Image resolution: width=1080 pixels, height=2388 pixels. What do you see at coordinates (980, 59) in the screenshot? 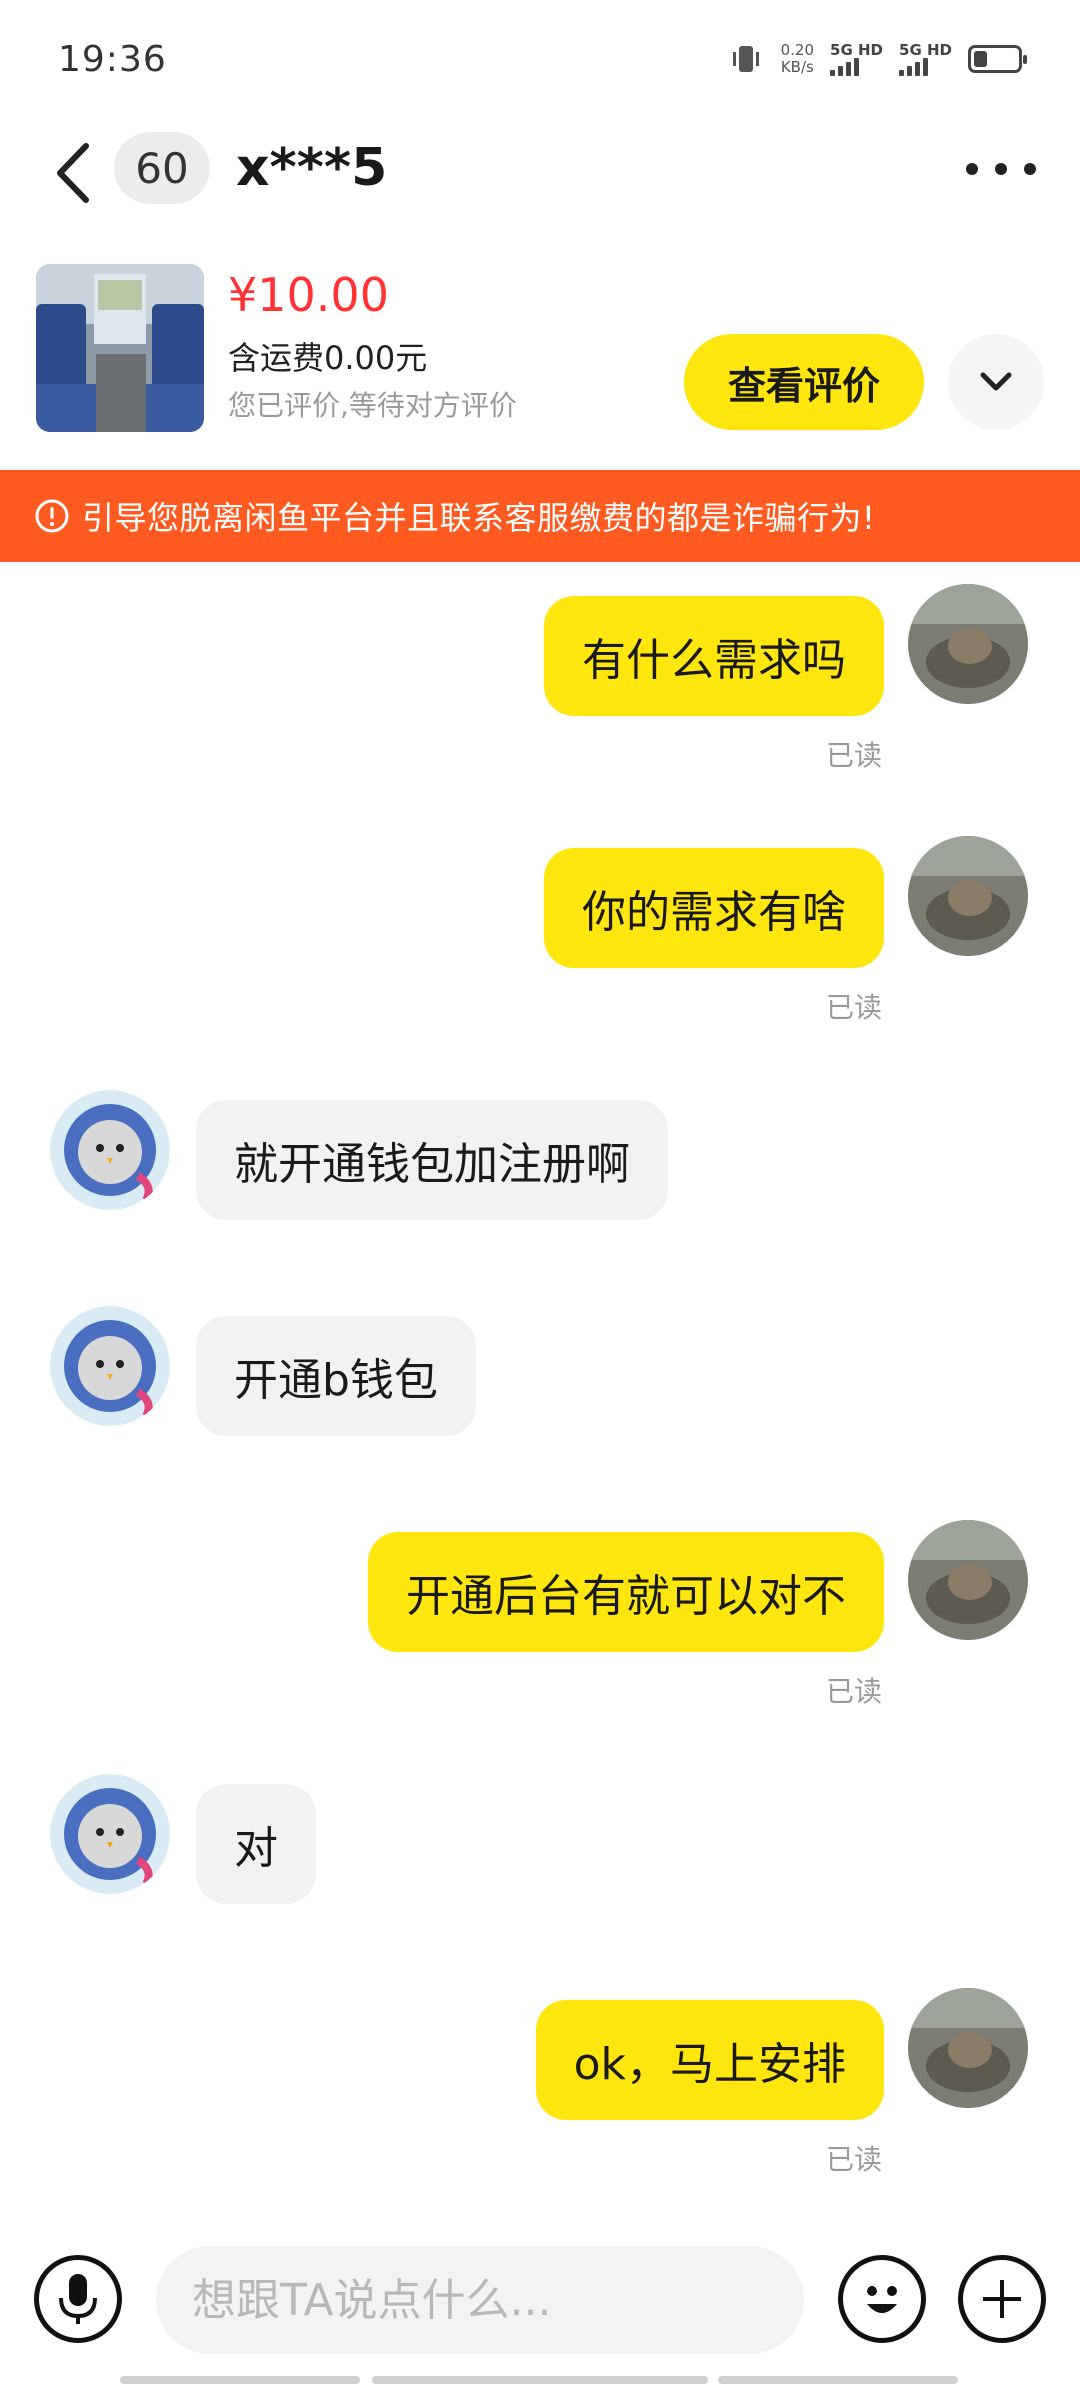
I see `battery-level` at bounding box center [980, 59].